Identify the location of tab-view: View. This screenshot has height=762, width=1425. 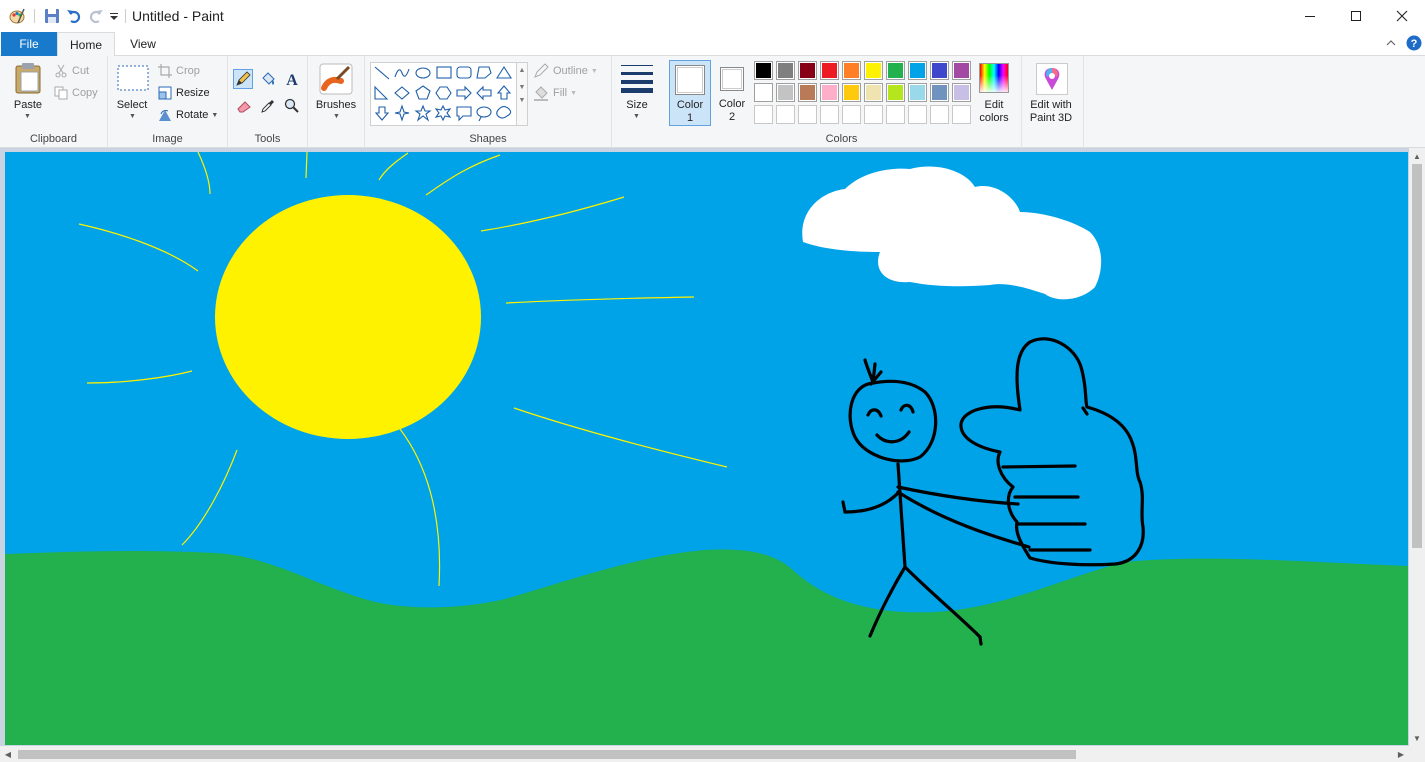
(143, 44).